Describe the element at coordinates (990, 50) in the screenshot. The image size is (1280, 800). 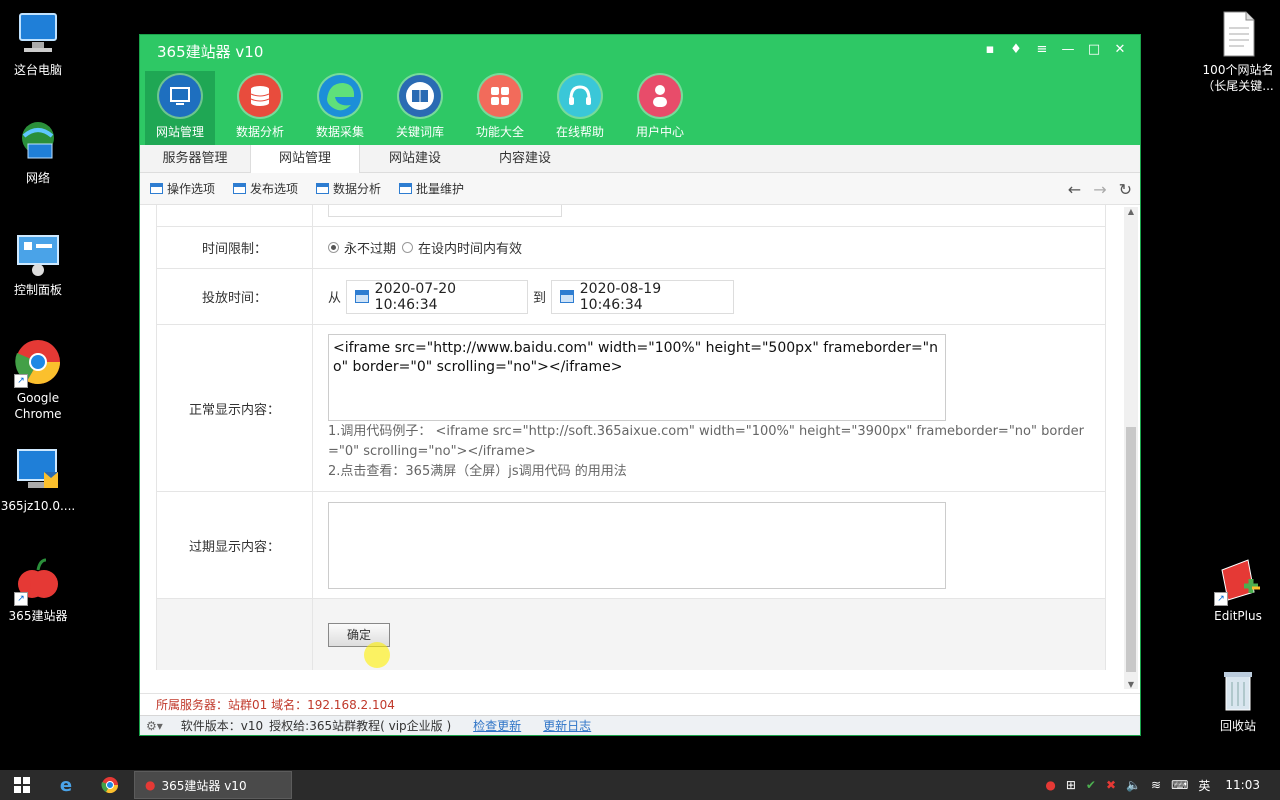
I see `message-icon: ▪` at that location.